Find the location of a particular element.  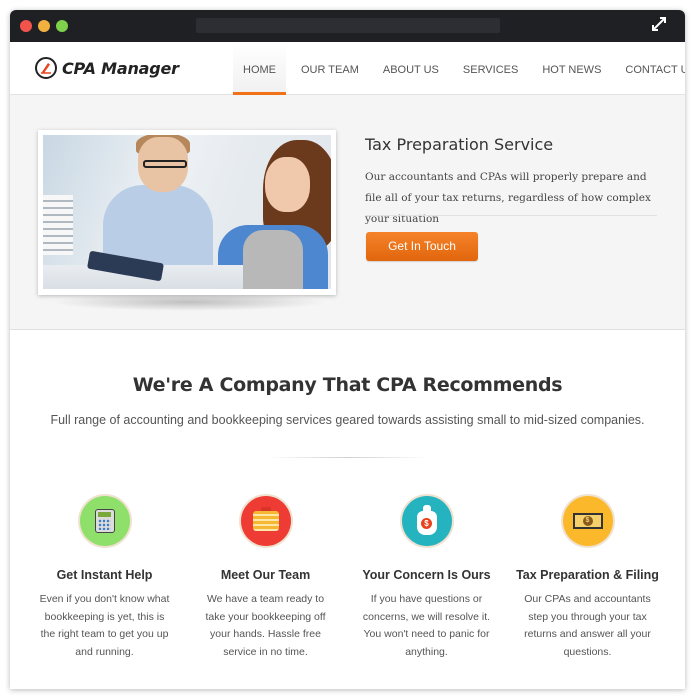

hero-photo-frame is located at coordinates (187, 212).